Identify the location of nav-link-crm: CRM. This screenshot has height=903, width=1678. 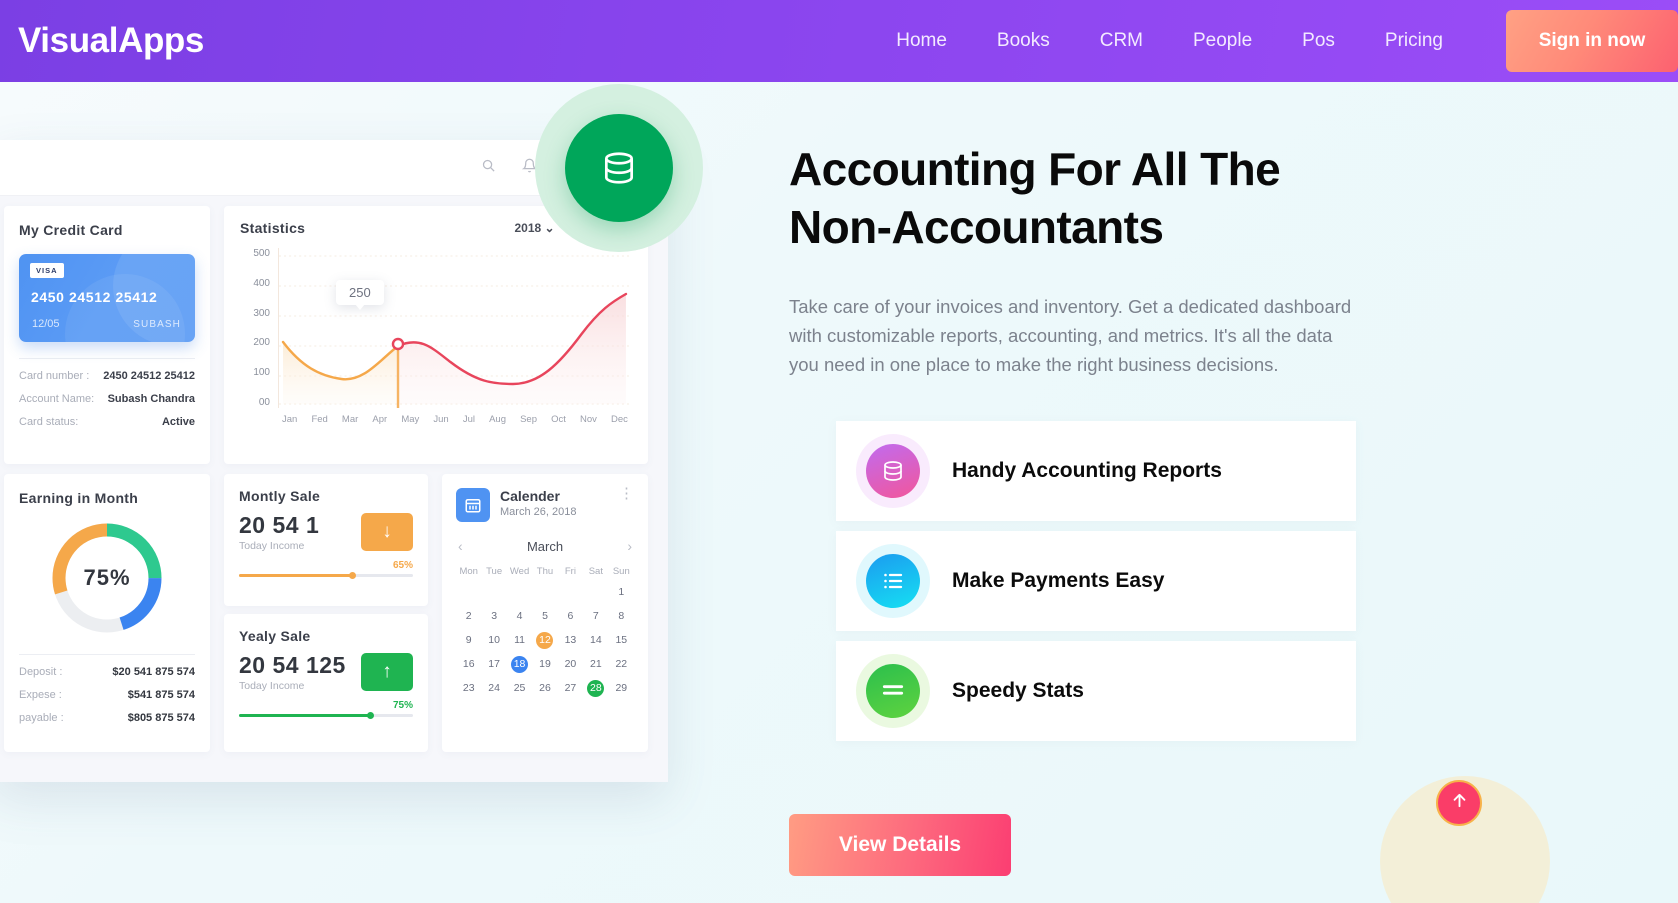
(1121, 41).